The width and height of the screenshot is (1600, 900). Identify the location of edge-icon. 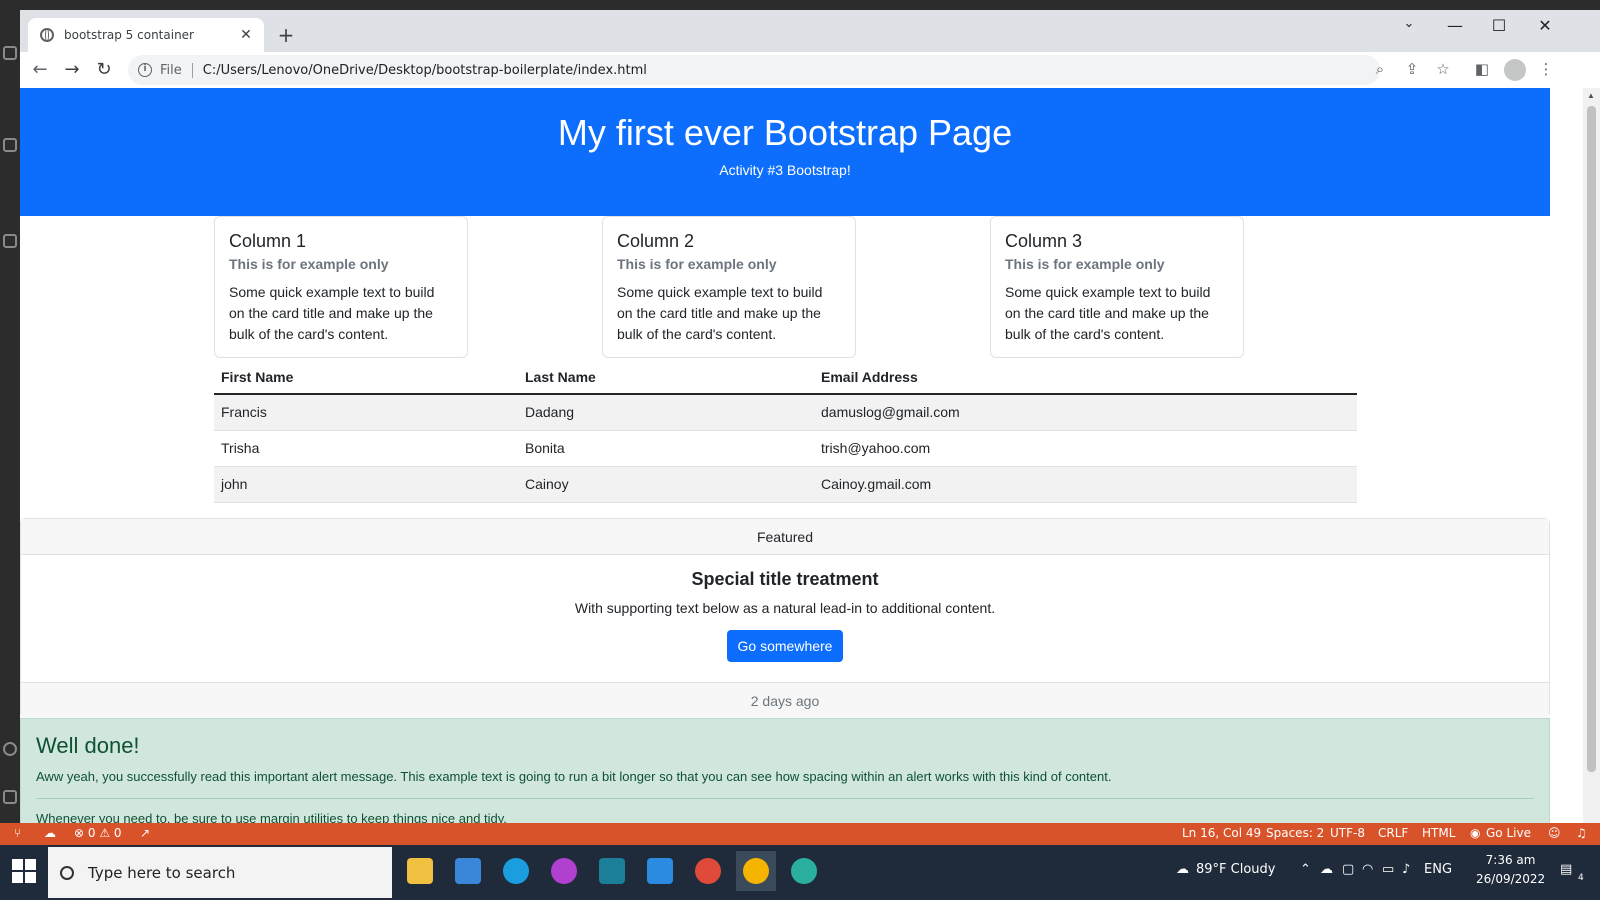
(804, 871).